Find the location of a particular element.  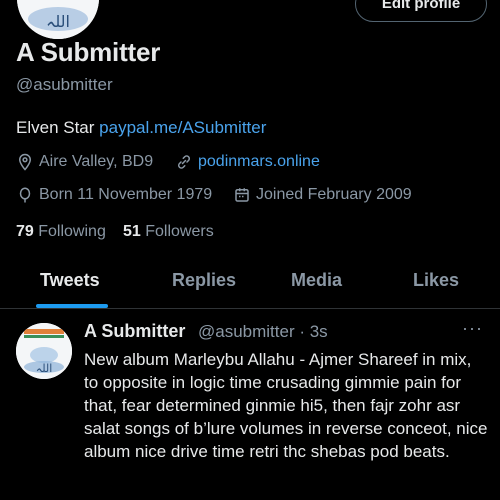

bio-link: paypal.me/ASubmitter is located at coordinates (182, 127).